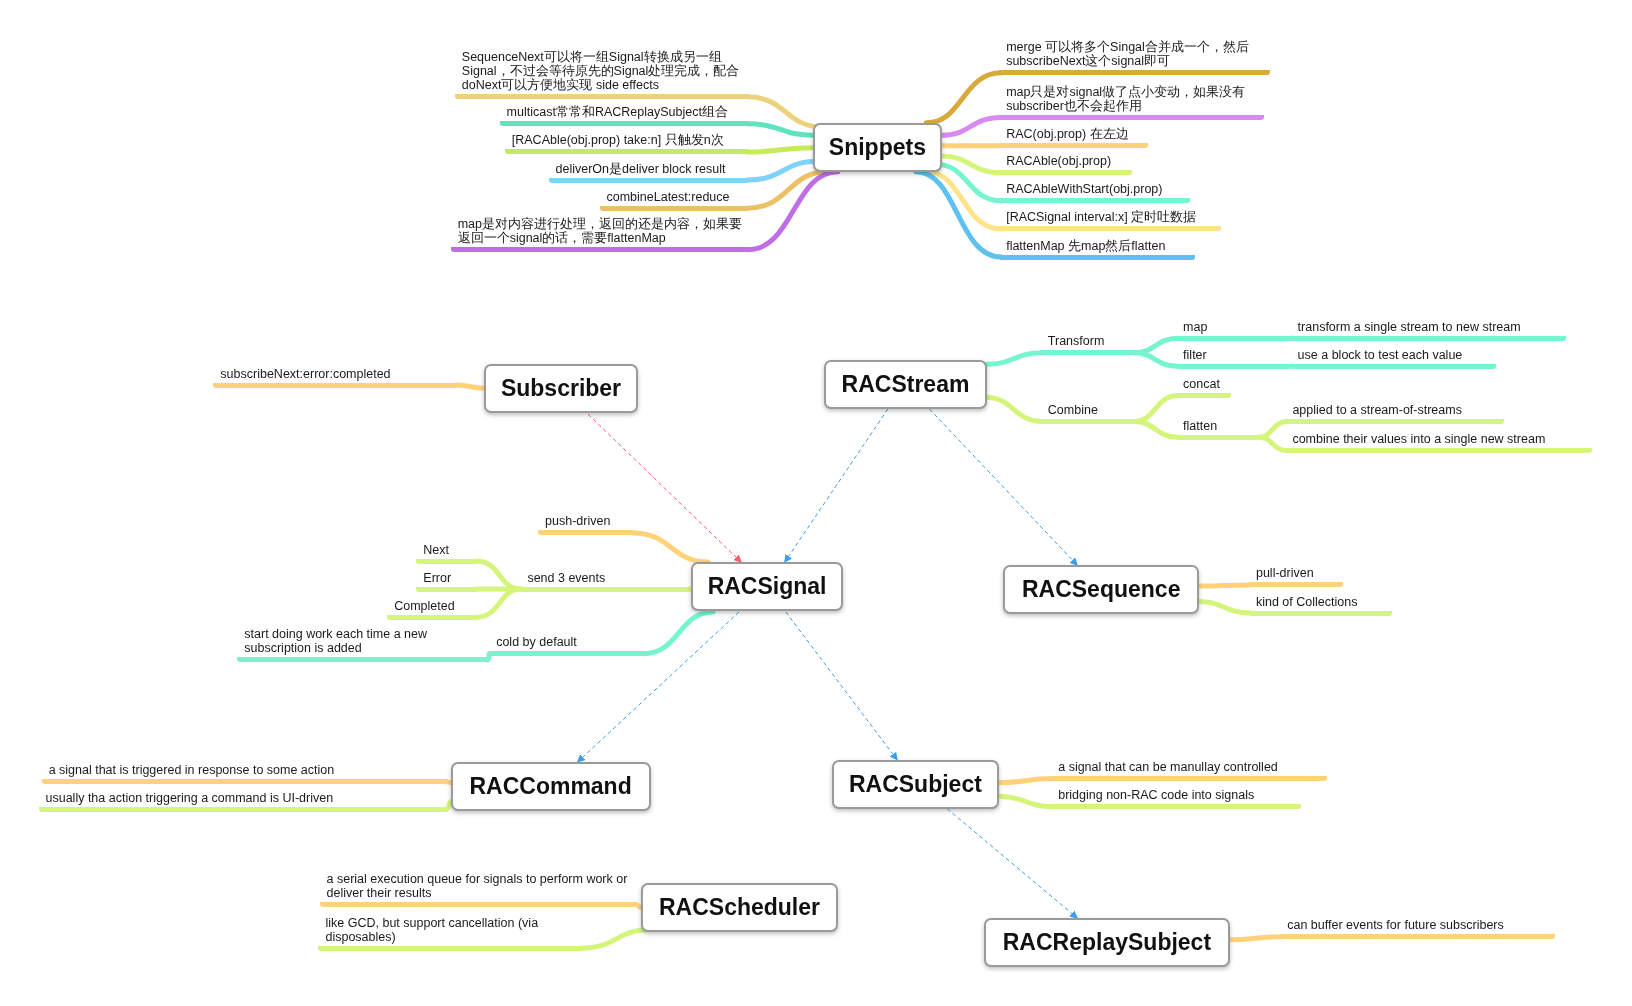  What do you see at coordinates (624, 116) in the screenshot?
I see `branch-label: multicast常常和RACReplaySubject组合` at bounding box center [624, 116].